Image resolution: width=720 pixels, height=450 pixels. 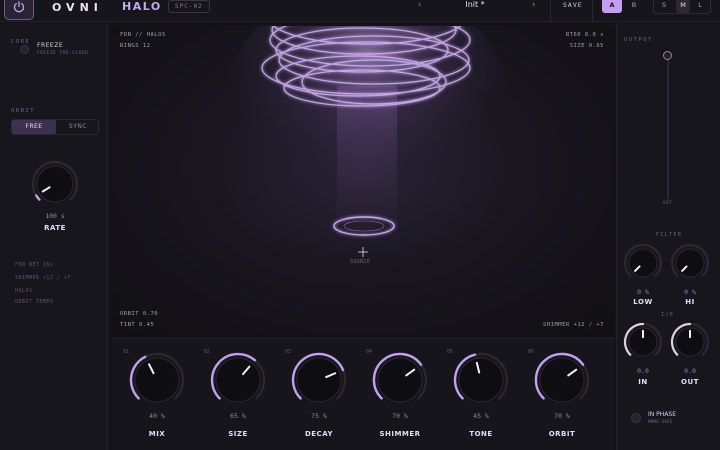 What do you see at coordinates (533, 5) in the screenshot?
I see `next-preset-button: ›` at bounding box center [533, 5].